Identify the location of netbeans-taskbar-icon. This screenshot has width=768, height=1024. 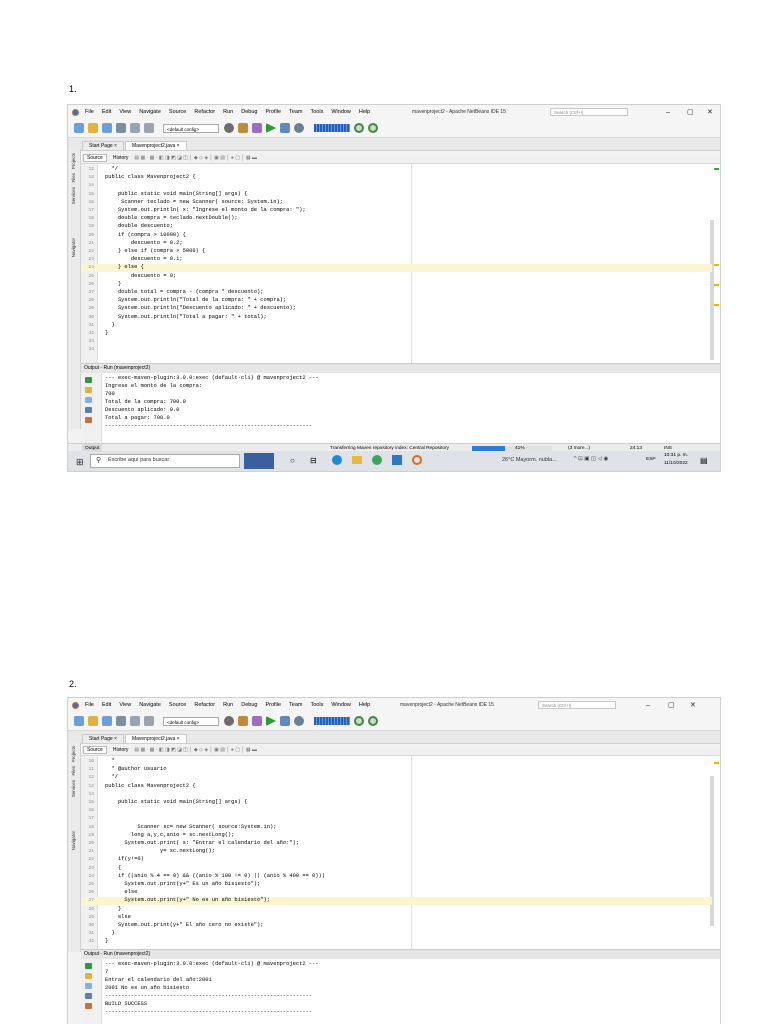
(417, 460).